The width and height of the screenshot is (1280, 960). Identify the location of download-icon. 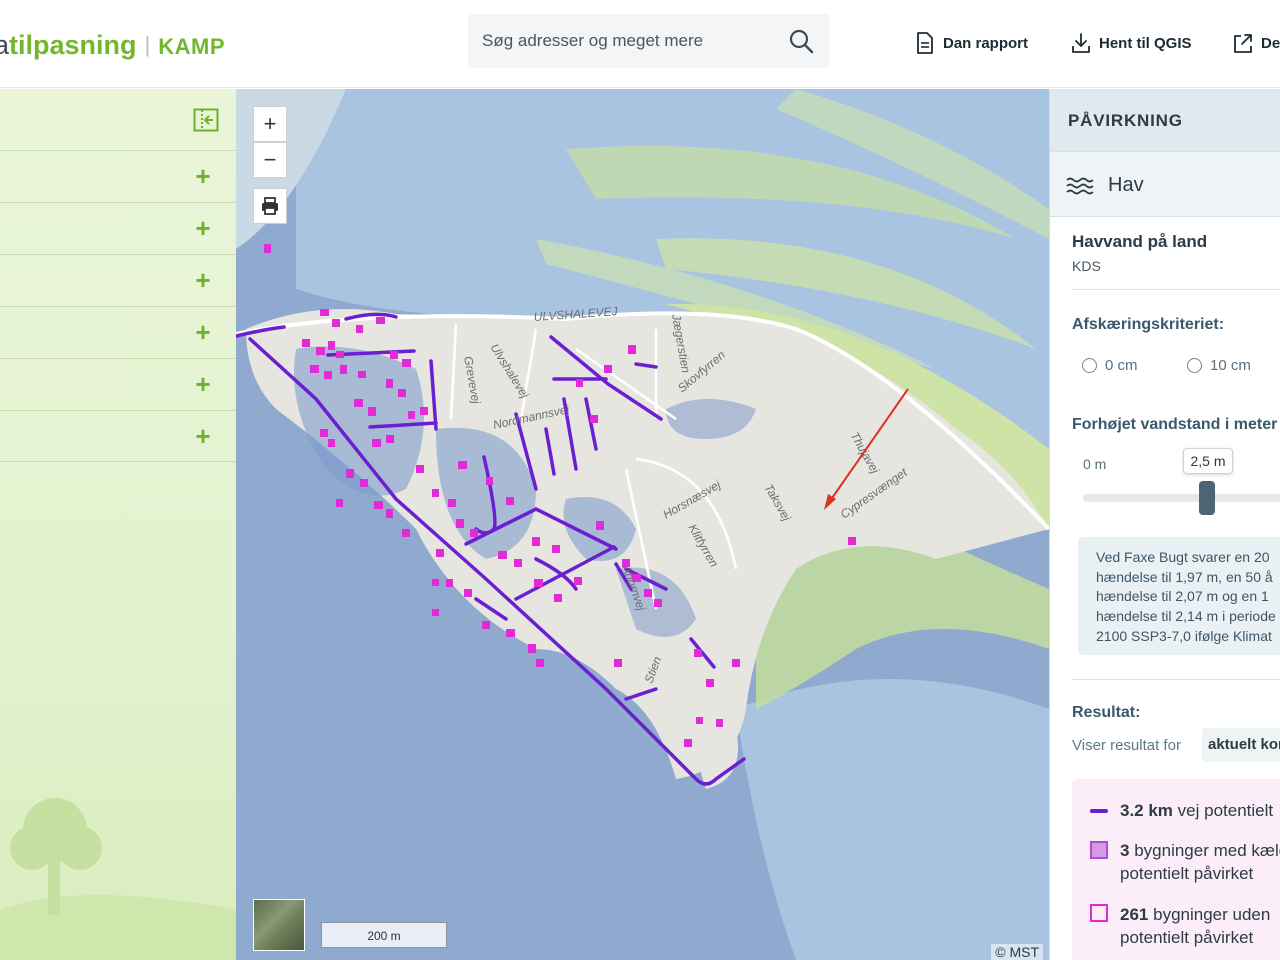
(1081, 43).